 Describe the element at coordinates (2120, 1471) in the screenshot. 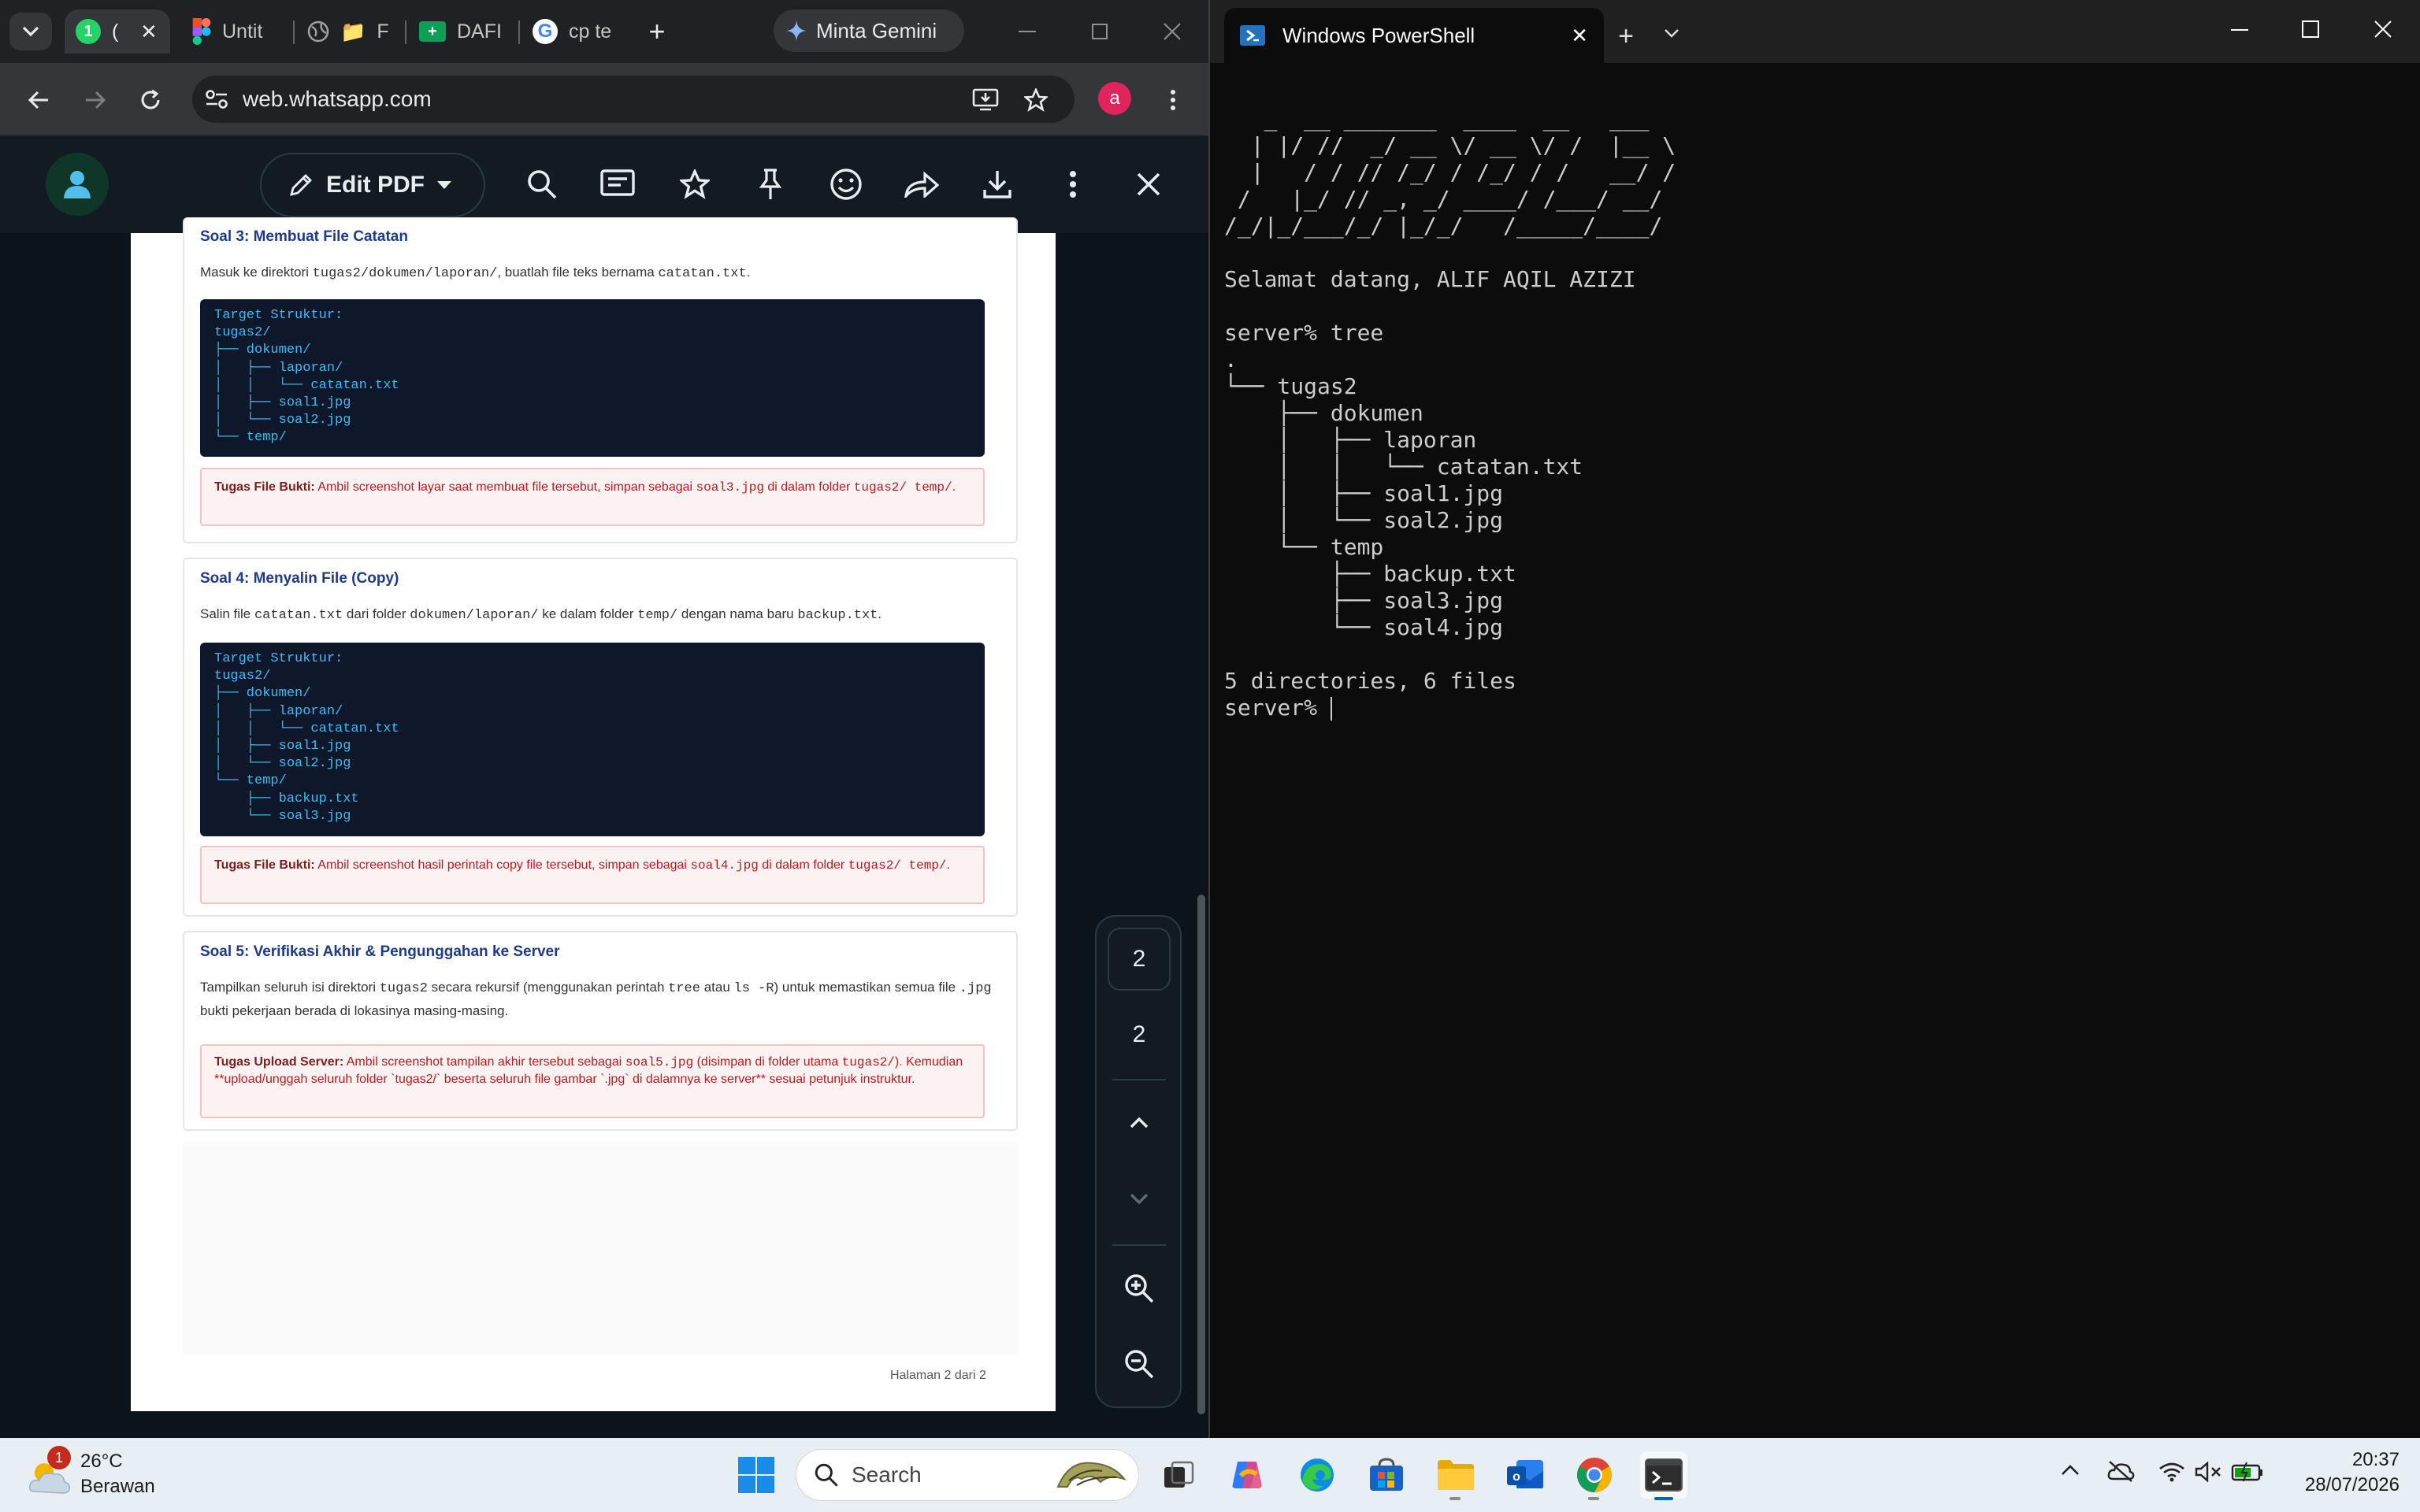

I see `sync-status-button` at that location.